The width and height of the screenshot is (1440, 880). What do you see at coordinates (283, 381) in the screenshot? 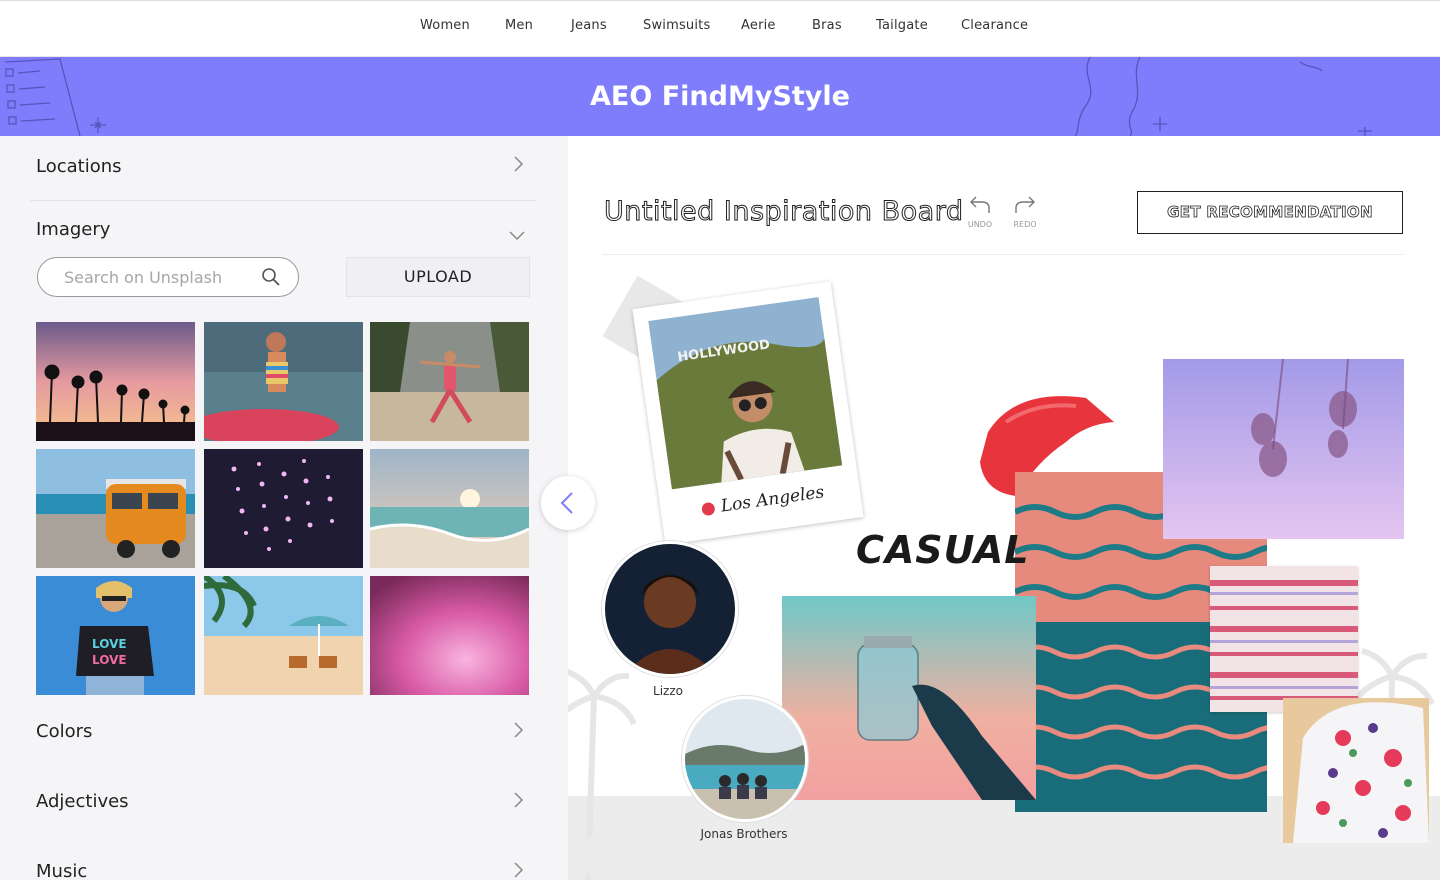
I see `thumb-woman-paddleboard` at bounding box center [283, 381].